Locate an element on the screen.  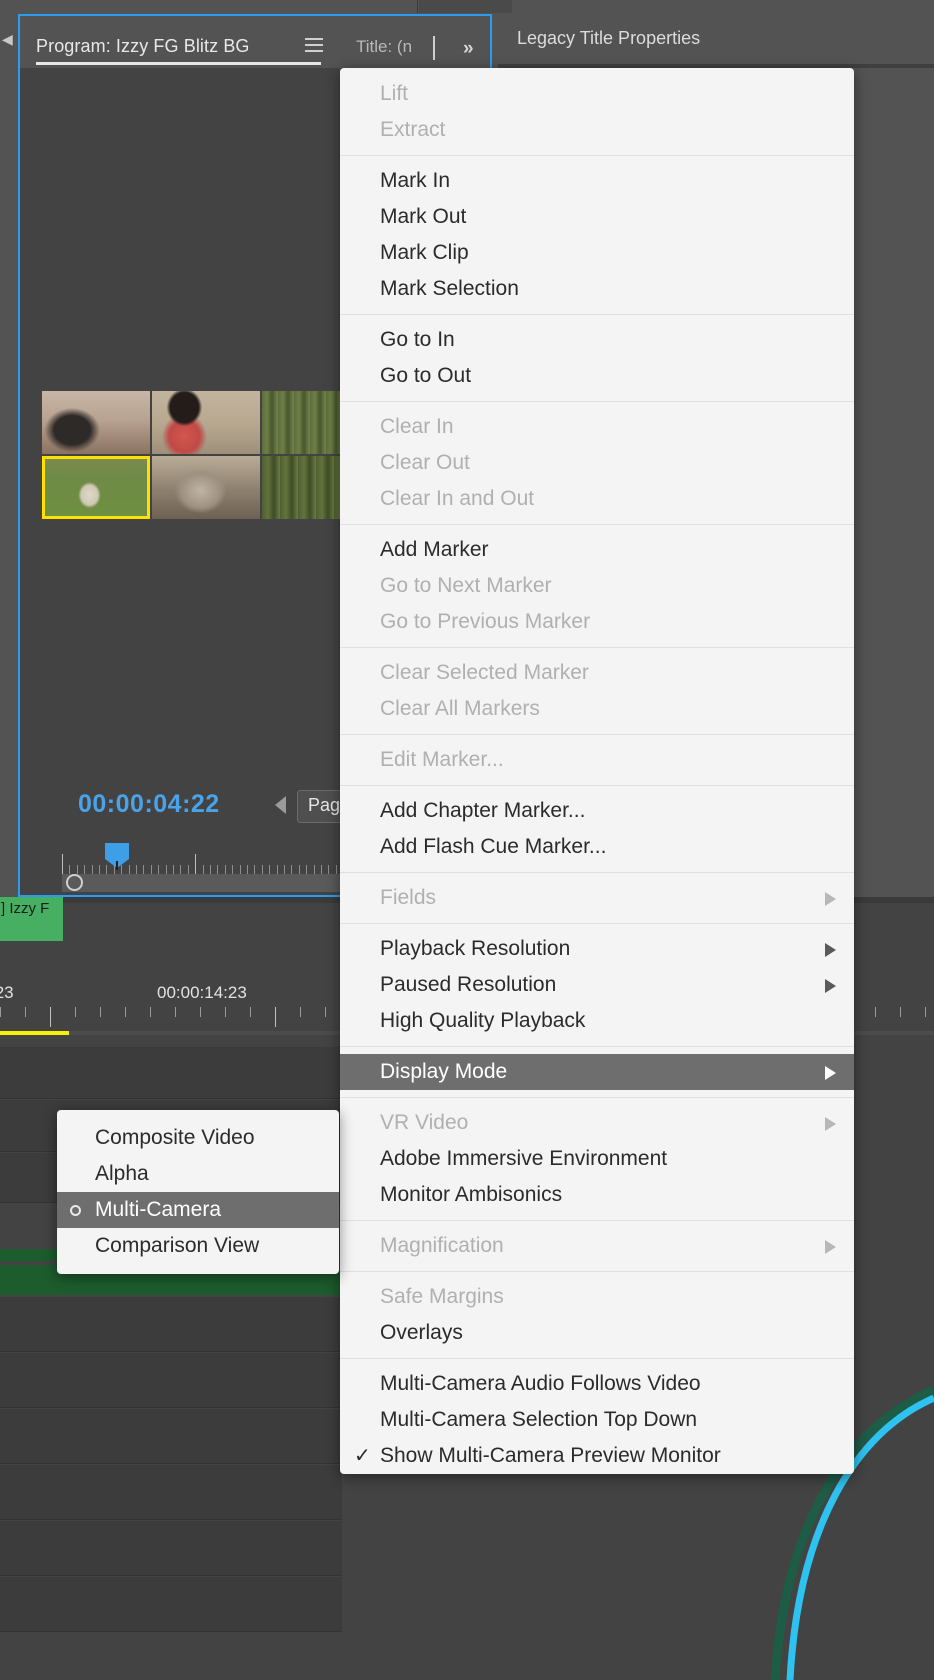
timeline-in-out-range is located at coordinates (34, 1033).